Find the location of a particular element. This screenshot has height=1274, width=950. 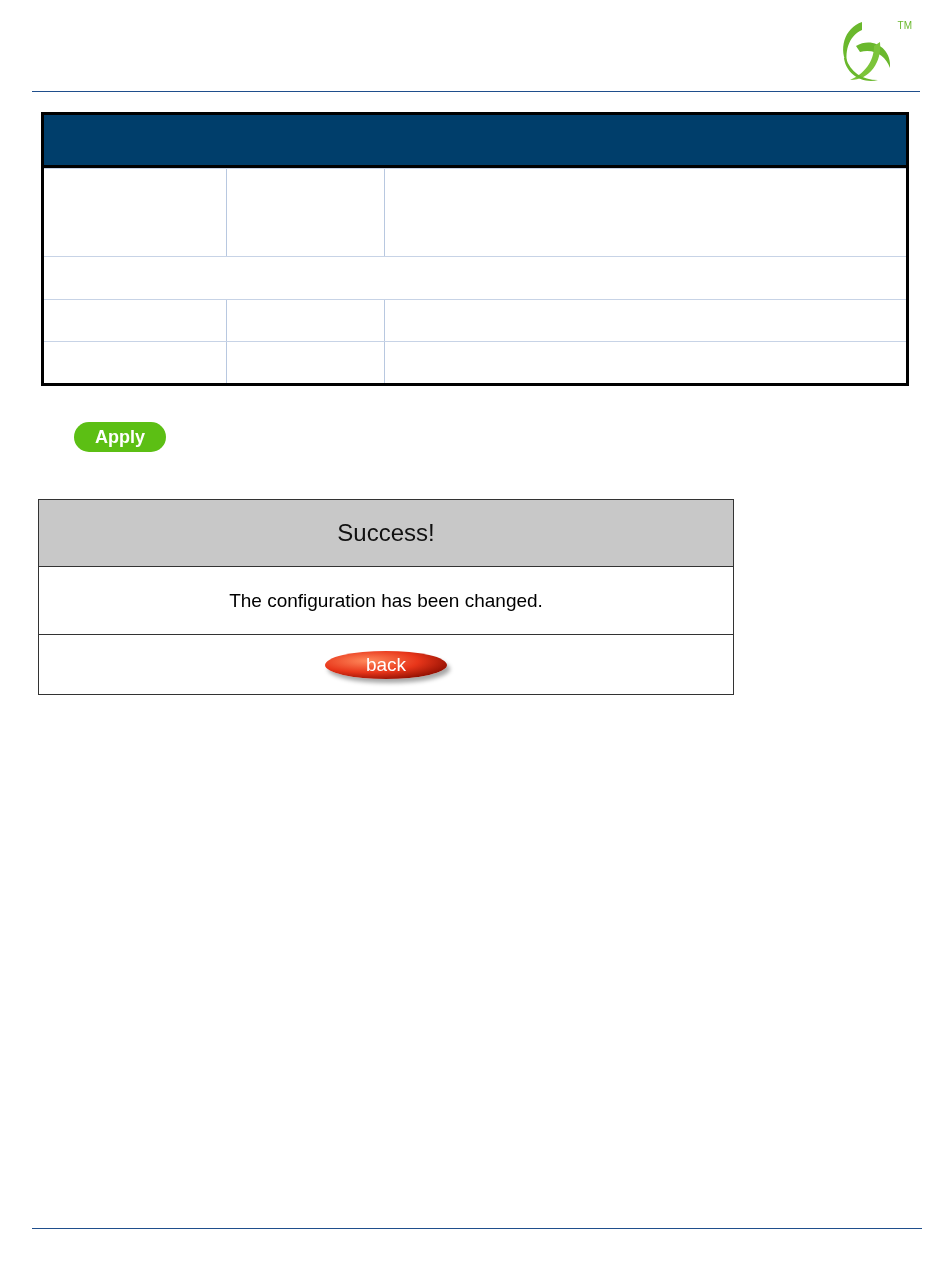

apply-button: Apply is located at coordinates (120, 437).